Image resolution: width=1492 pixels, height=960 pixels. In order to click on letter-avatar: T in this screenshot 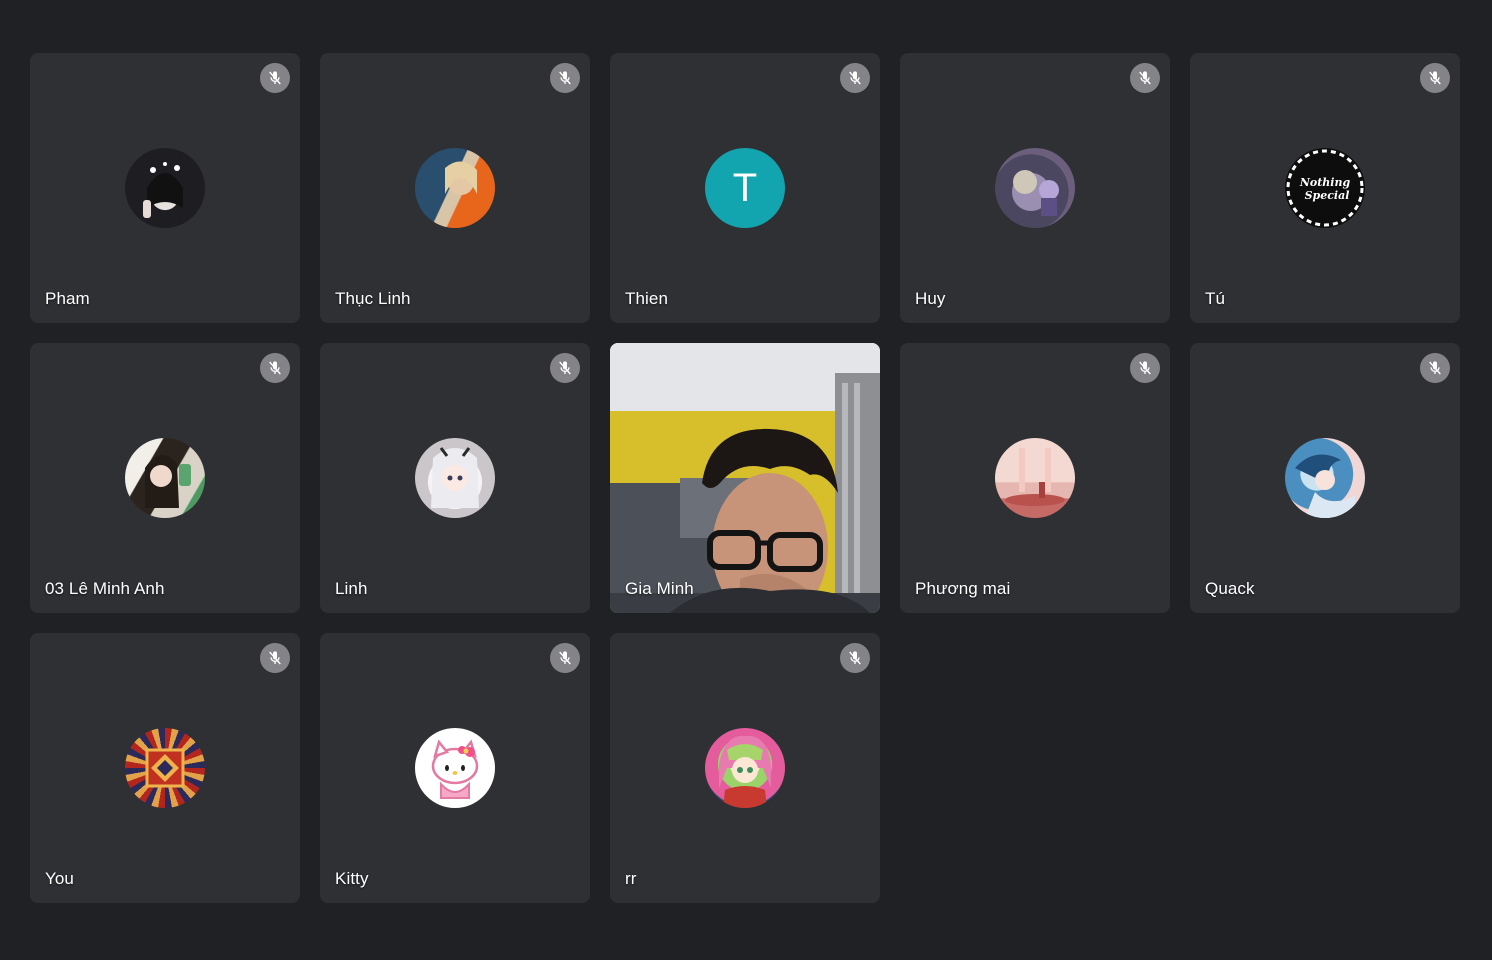, I will do `click(745, 188)`.